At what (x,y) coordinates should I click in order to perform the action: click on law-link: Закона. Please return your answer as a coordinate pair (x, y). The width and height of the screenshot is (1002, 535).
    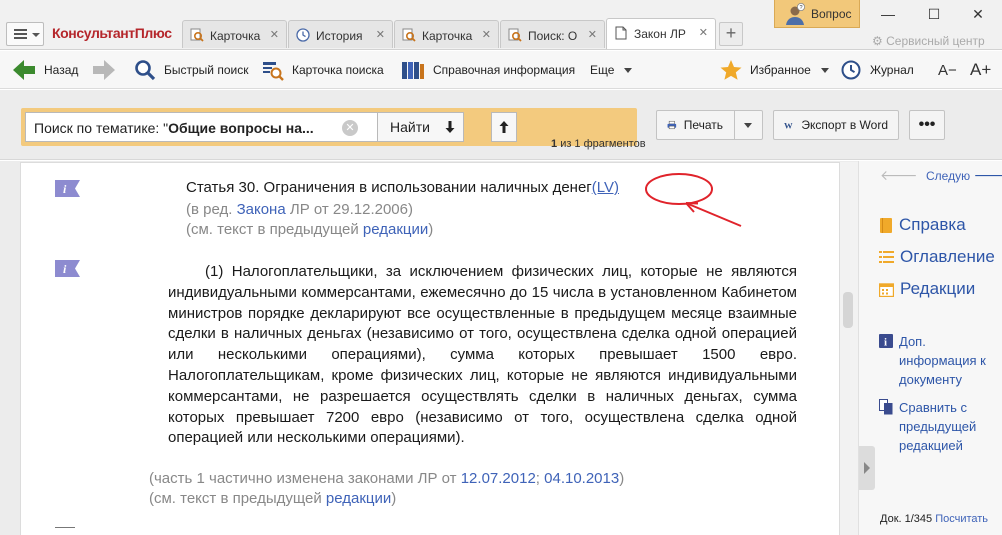
    Looking at the image, I should click on (261, 209).